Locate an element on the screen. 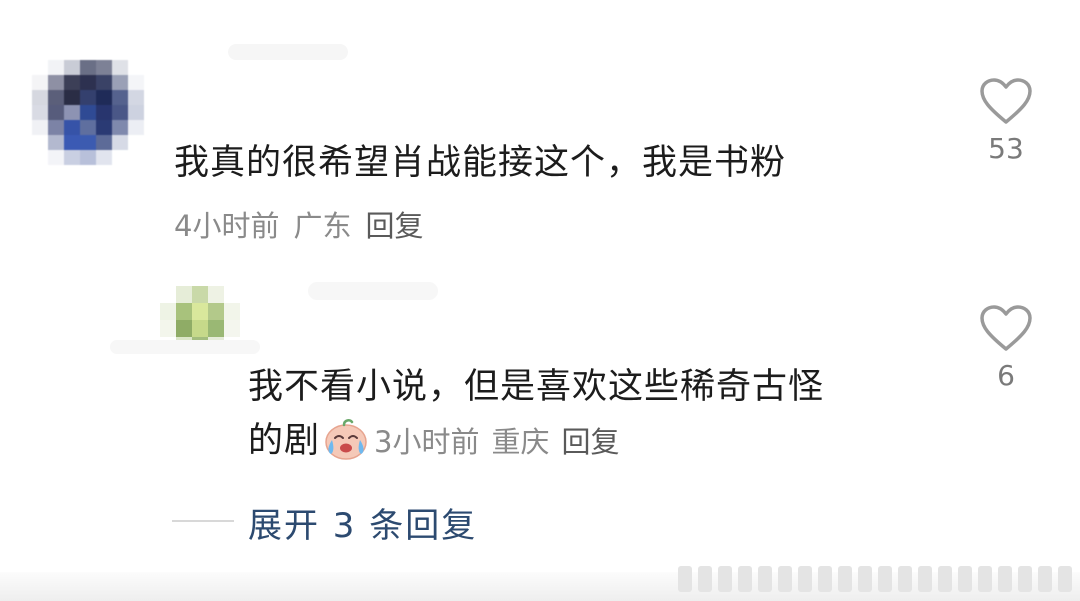  like-button: 53 is located at coordinates (1006, 121).